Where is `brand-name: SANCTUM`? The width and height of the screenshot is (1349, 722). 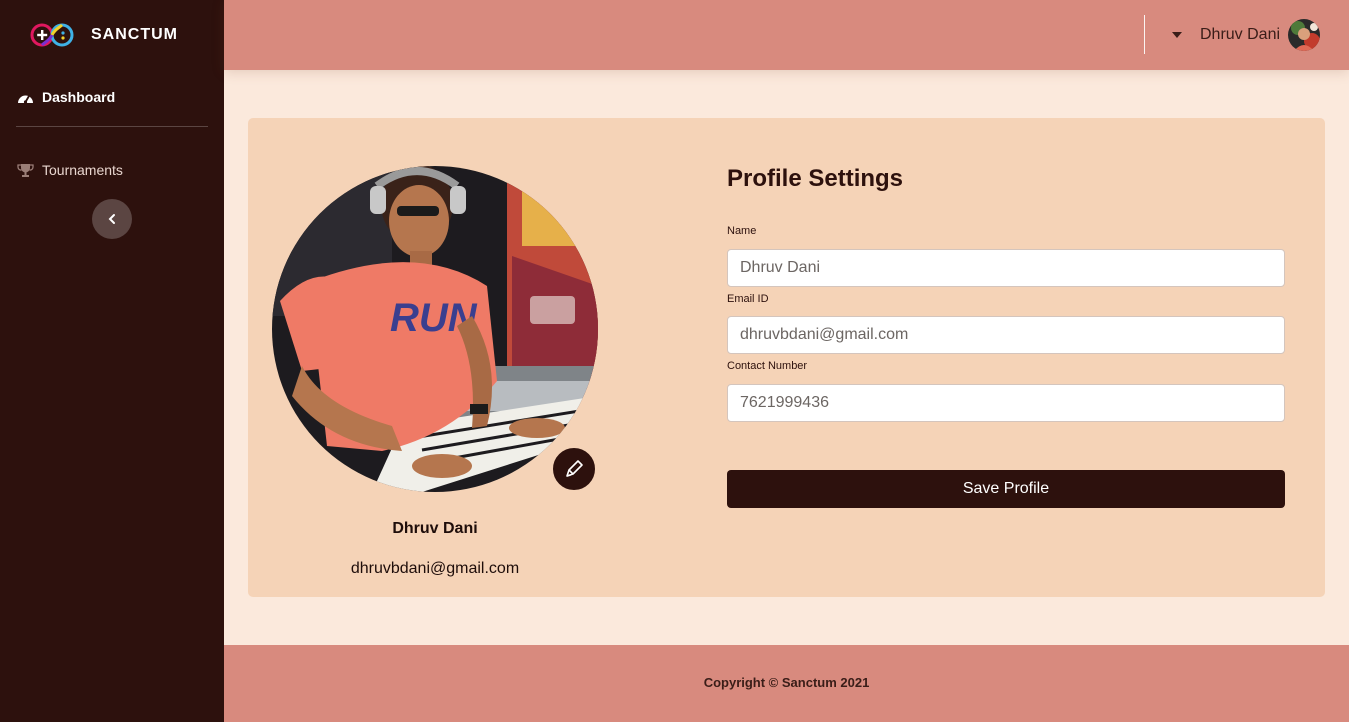 brand-name: SANCTUM is located at coordinates (134, 34).